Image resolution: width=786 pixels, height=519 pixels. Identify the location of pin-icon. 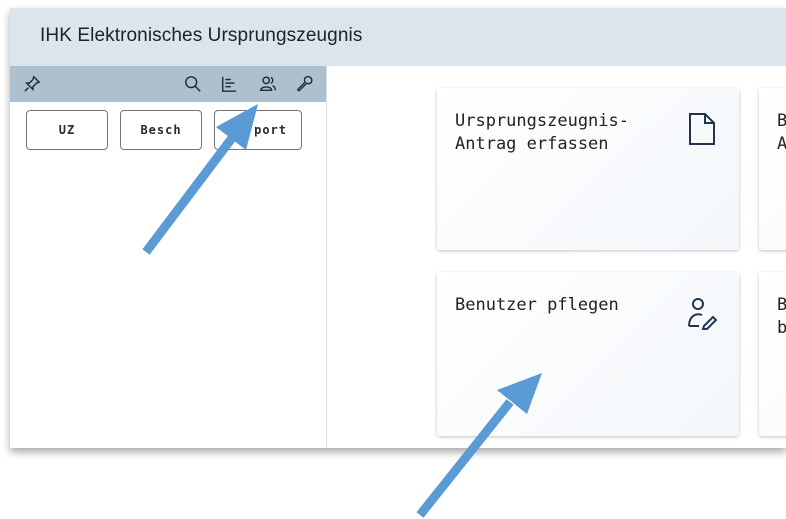
(32, 84).